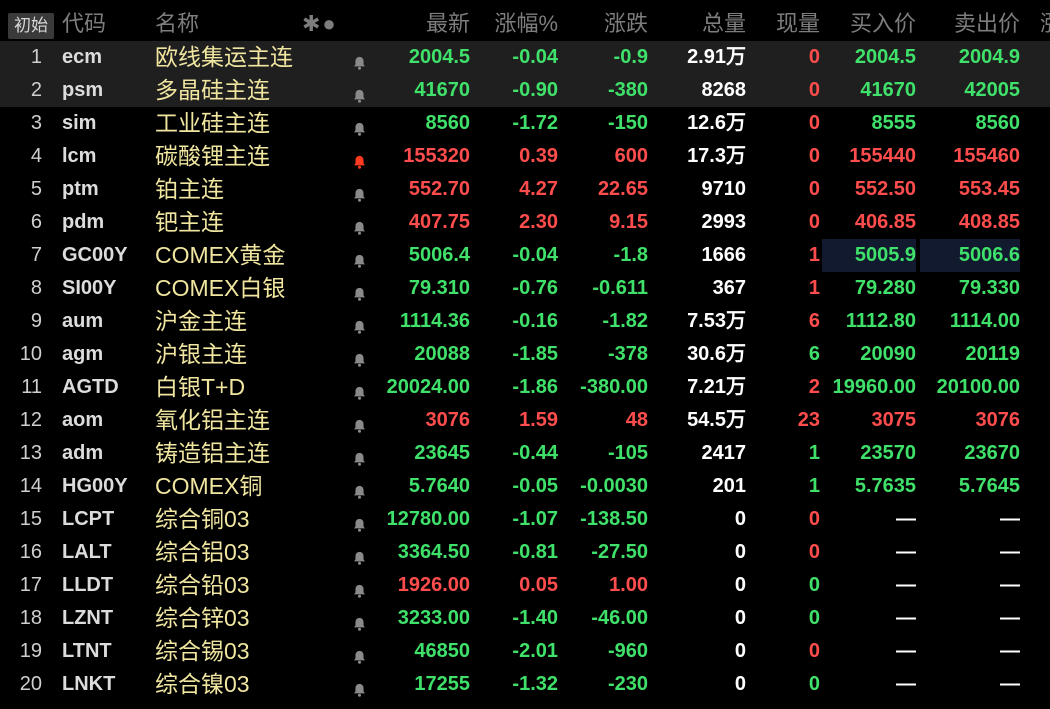 Image resolution: width=1050 pixels, height=709 pixels. What do you see at coordinates (874, 387) in the screenshot?
I see `bid-price: 19960.00` at bounding box center [874, 387].